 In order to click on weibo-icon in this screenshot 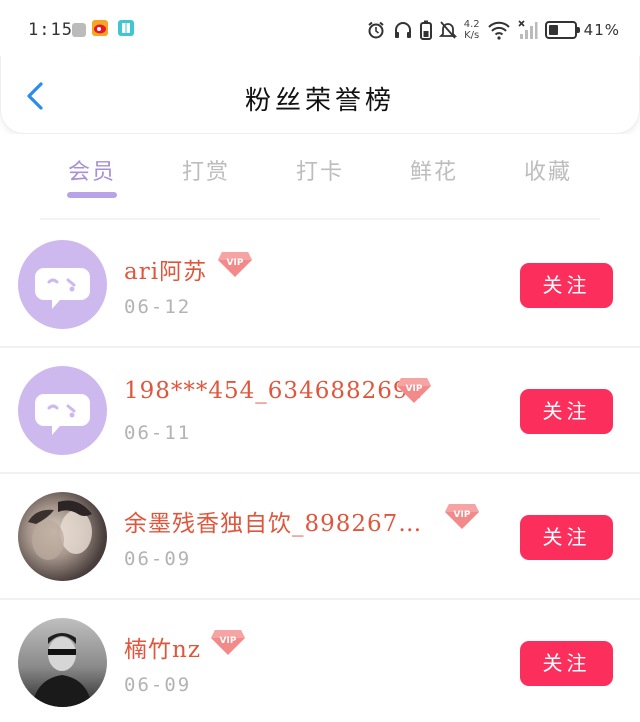, I will do `click(100, 28)`.